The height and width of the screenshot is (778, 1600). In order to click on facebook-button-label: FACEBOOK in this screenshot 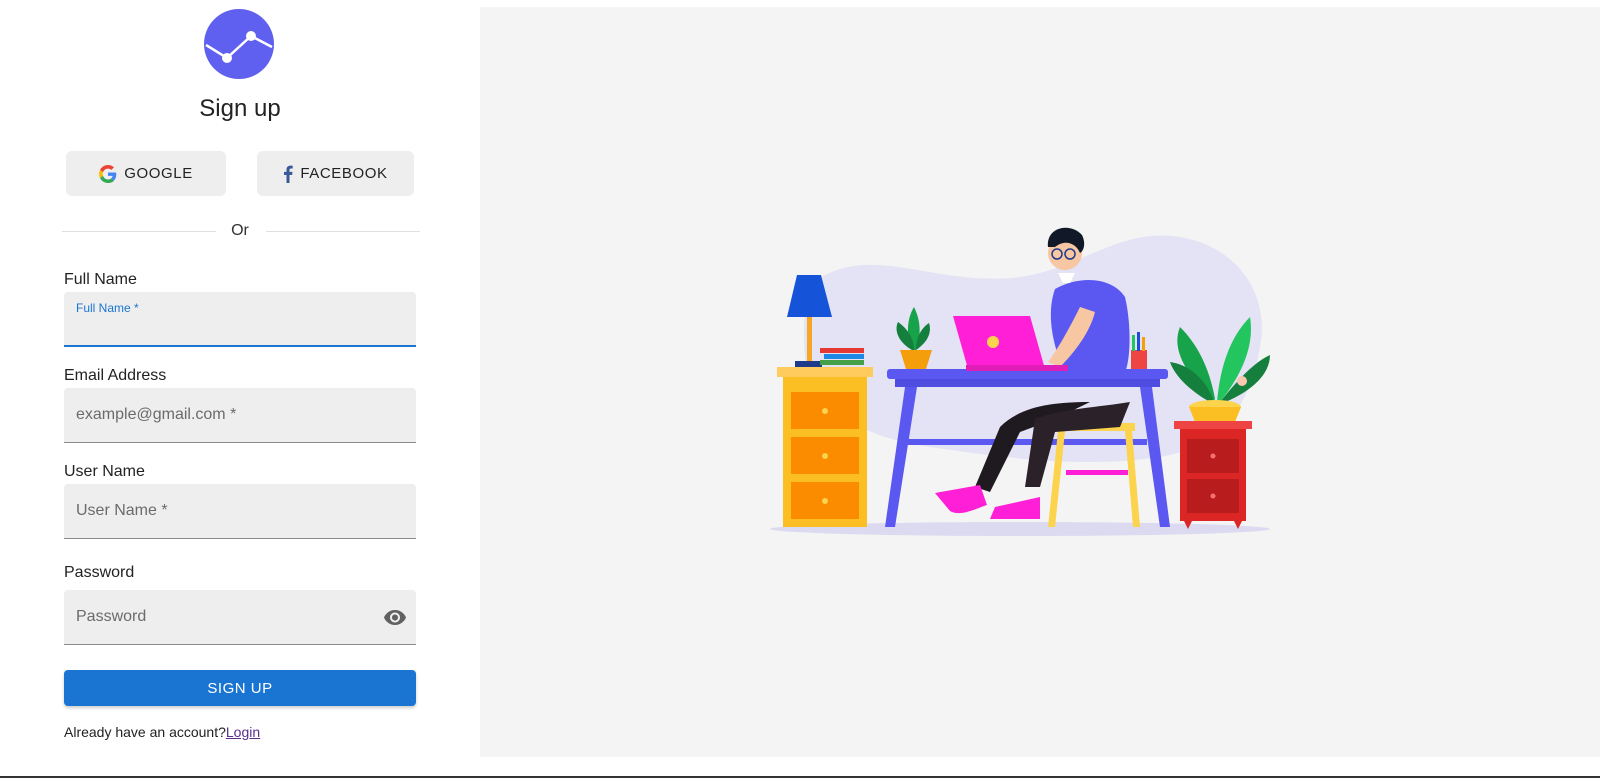, I will do `click(344, 173)`.